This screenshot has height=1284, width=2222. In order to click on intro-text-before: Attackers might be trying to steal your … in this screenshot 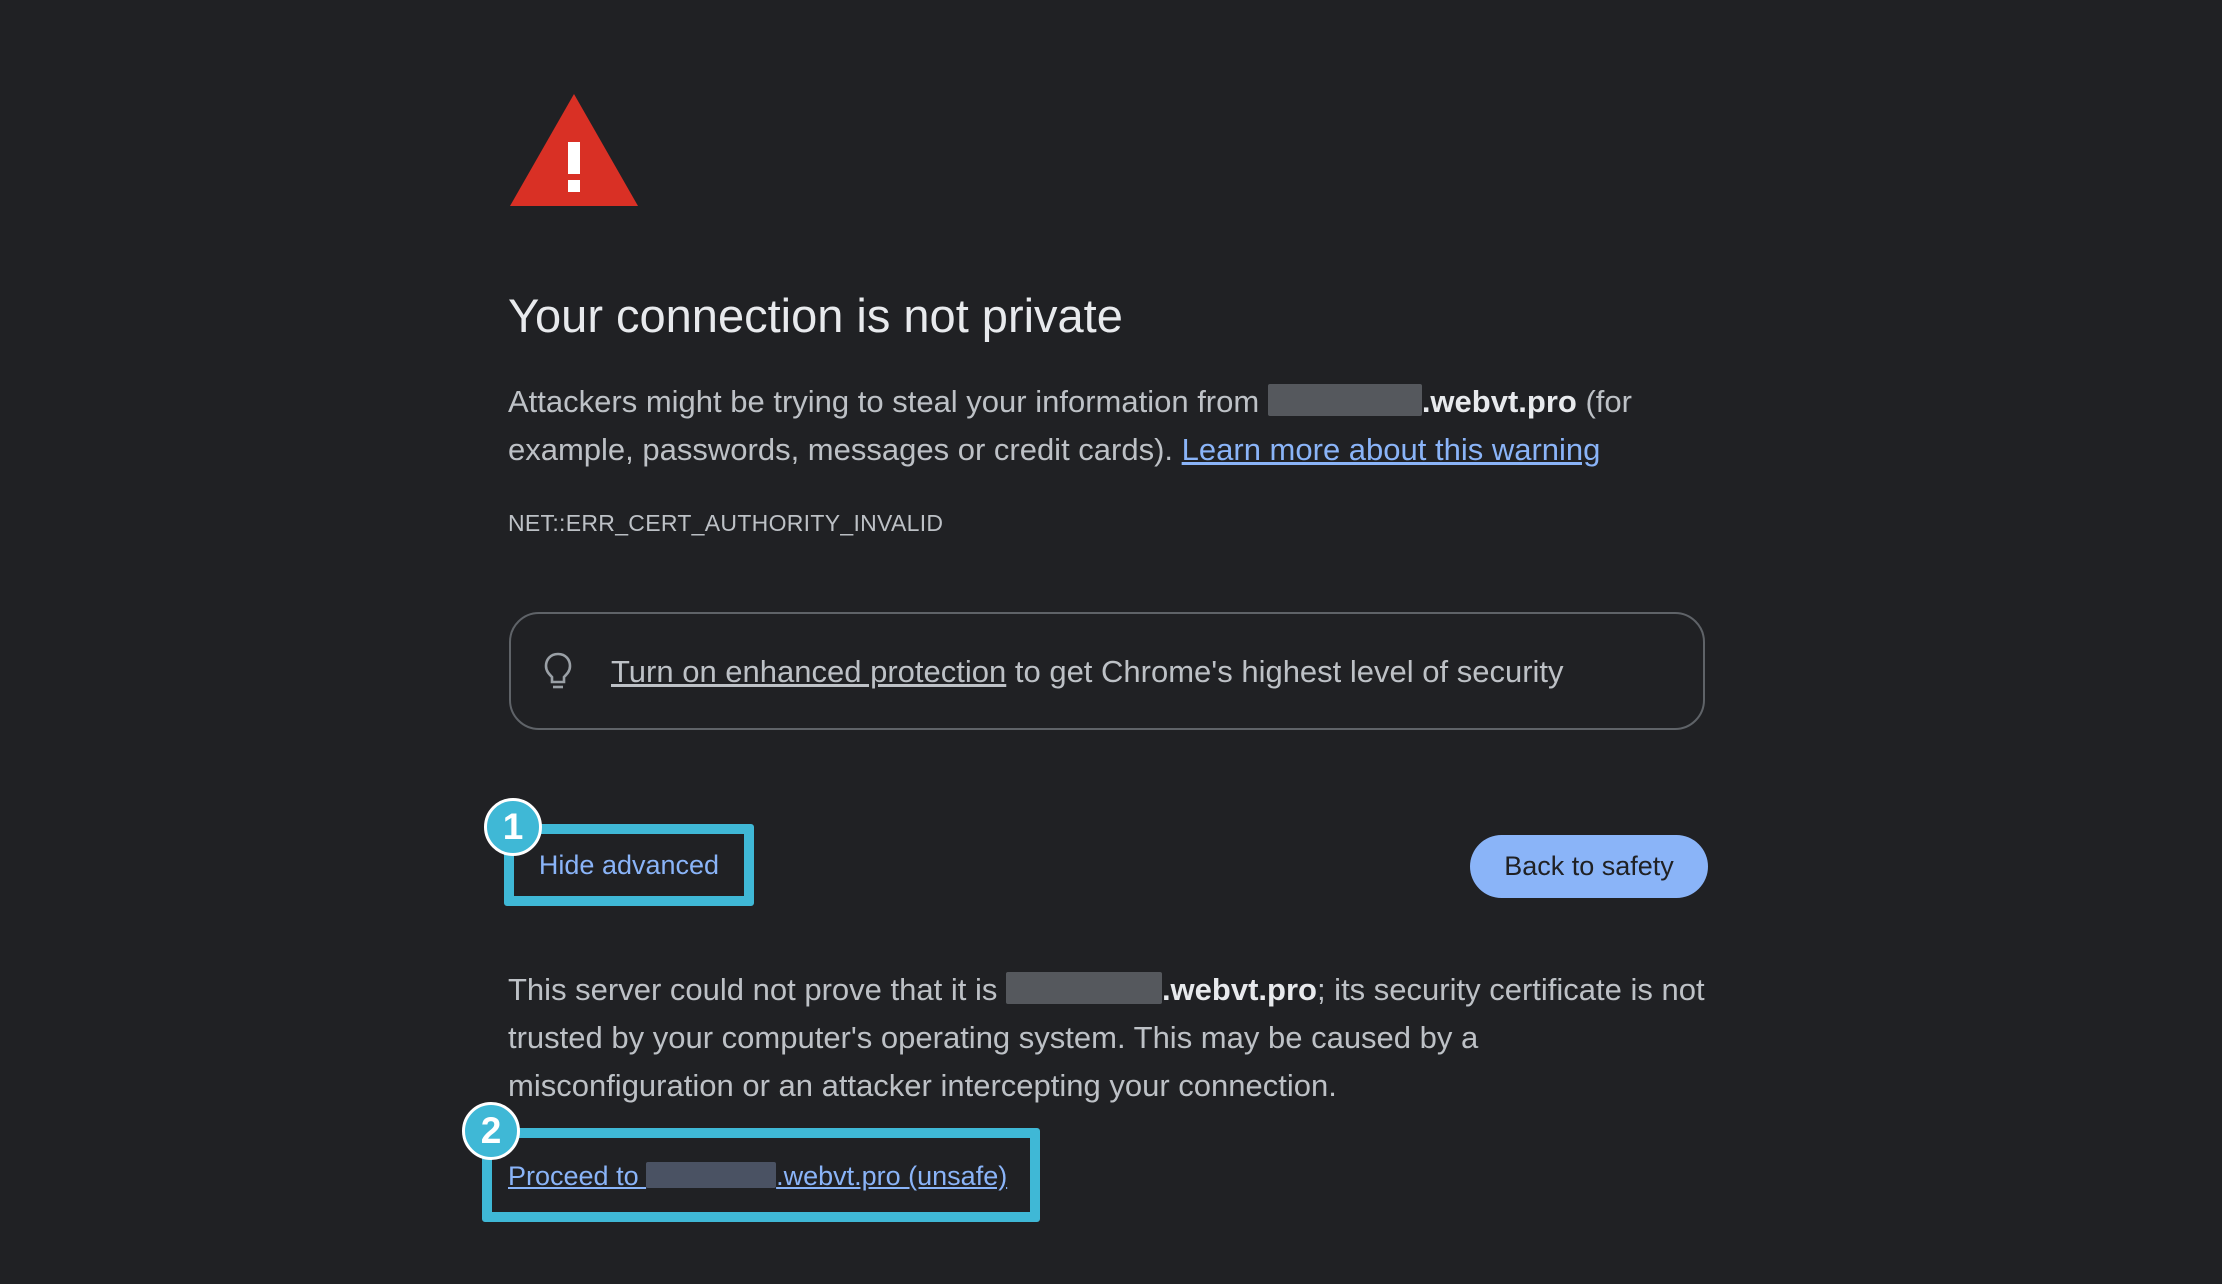, I will do `click(888, 401)`.